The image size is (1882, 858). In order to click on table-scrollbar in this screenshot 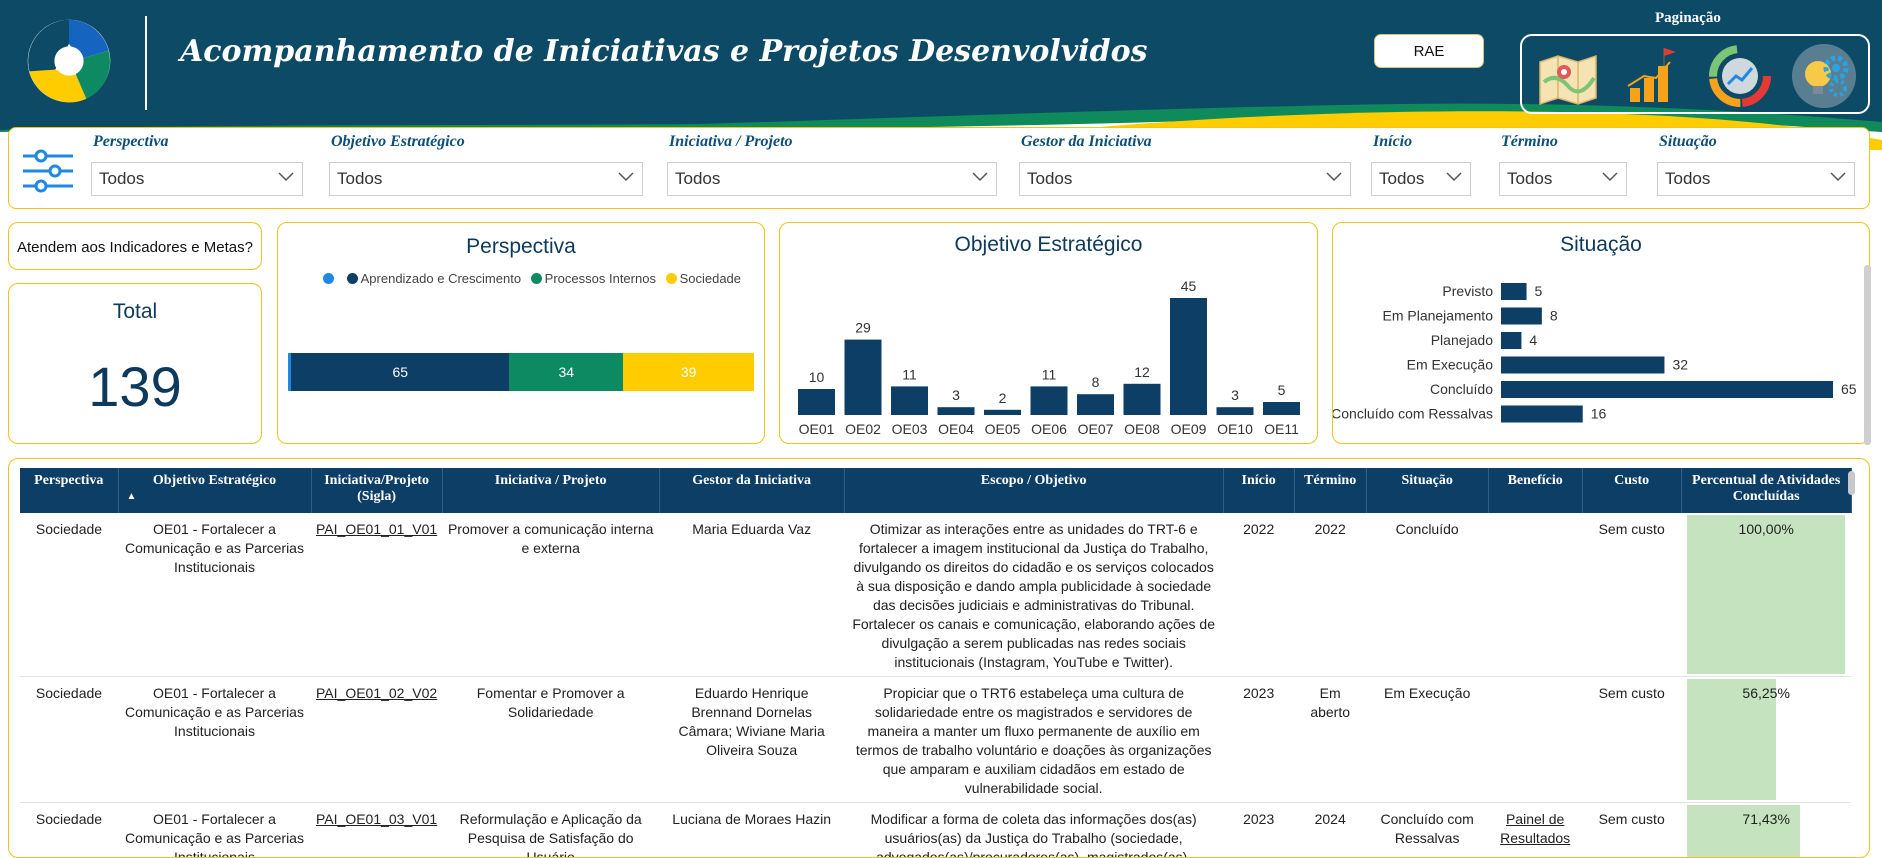, I will do `click(1851, 483)`.